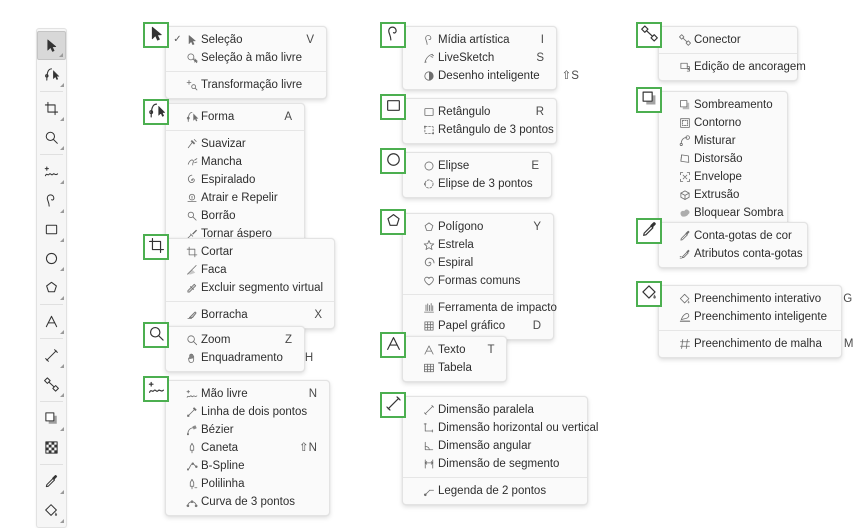 Image resolution: width=864 pixels, height=528 pixels. What do you see at coordinates (235, 340) in the screenshot?
I see `menu-item: Zoom Z` at bounding box center [235, 340].